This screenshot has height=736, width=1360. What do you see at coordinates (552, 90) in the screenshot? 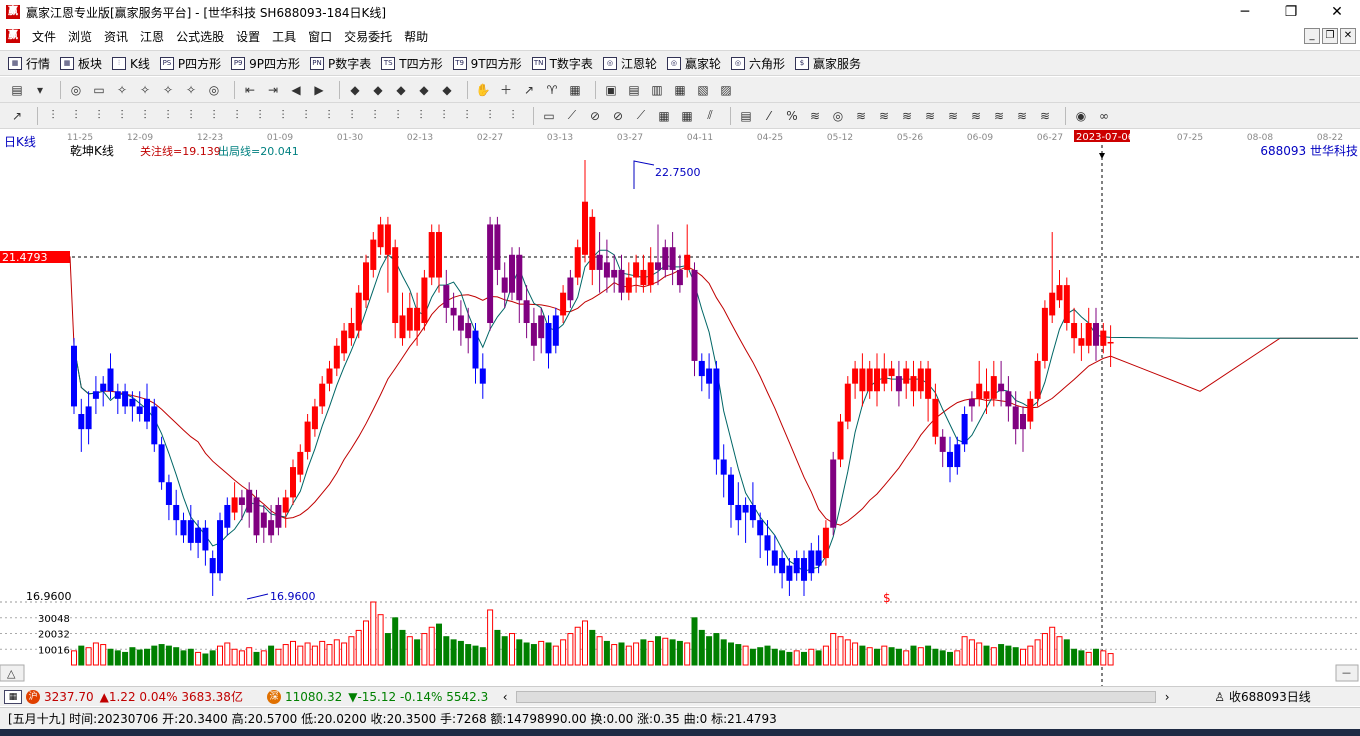
I see `tb2-tool-26-icon: ♈` at bounding box center [552, 90].